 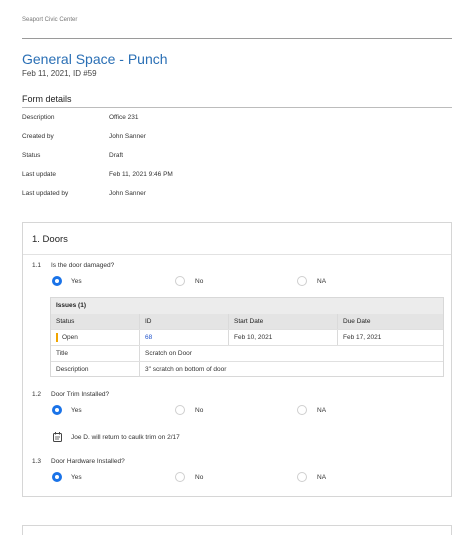 What do you see at coordinates (62, 353) in the screenshot?
I see `issue-title-label: Title` at bounding box center [62, 353].